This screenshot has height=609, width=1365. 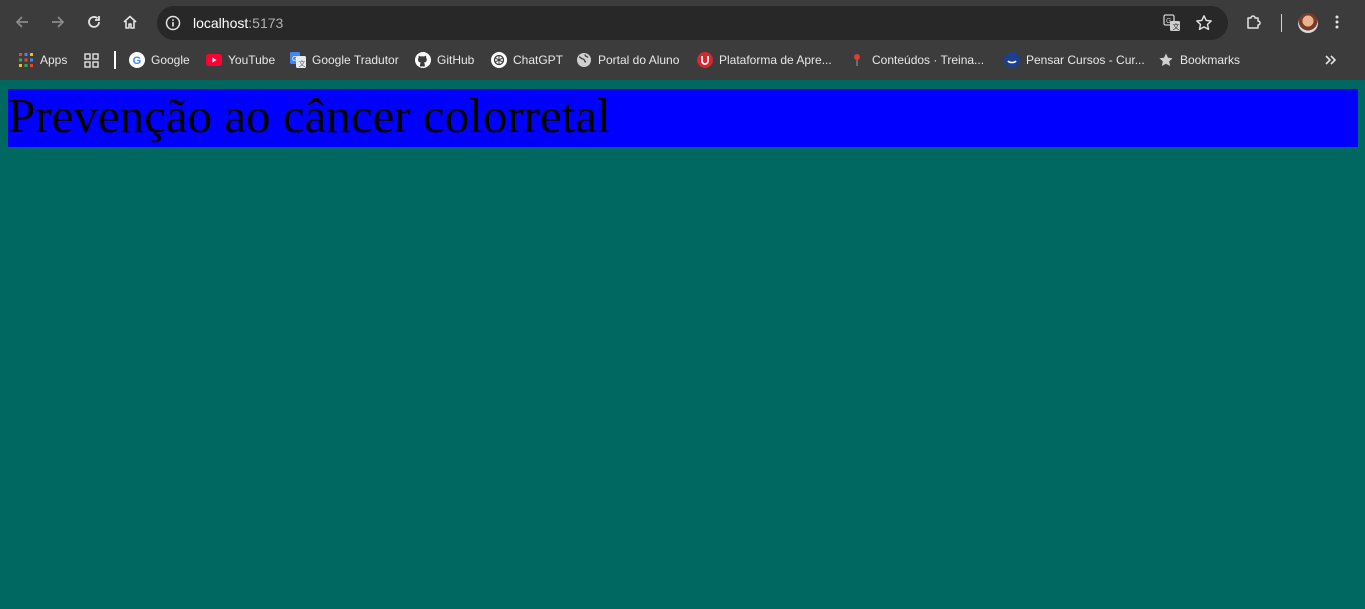 What do you see at coordinates (298, 60) in the screenshot?
I see `google-translate-icon: G文` at bounding box center [298, 60].